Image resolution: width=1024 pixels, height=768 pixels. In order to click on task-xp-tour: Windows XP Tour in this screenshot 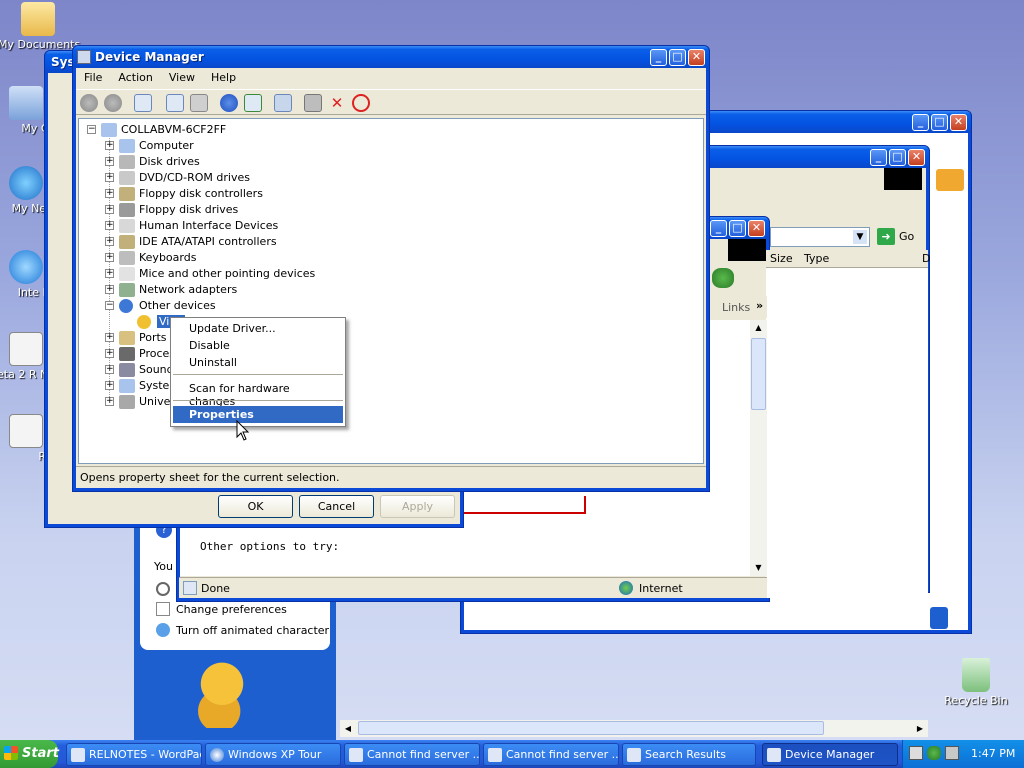, I will do `click(273, 754)`.